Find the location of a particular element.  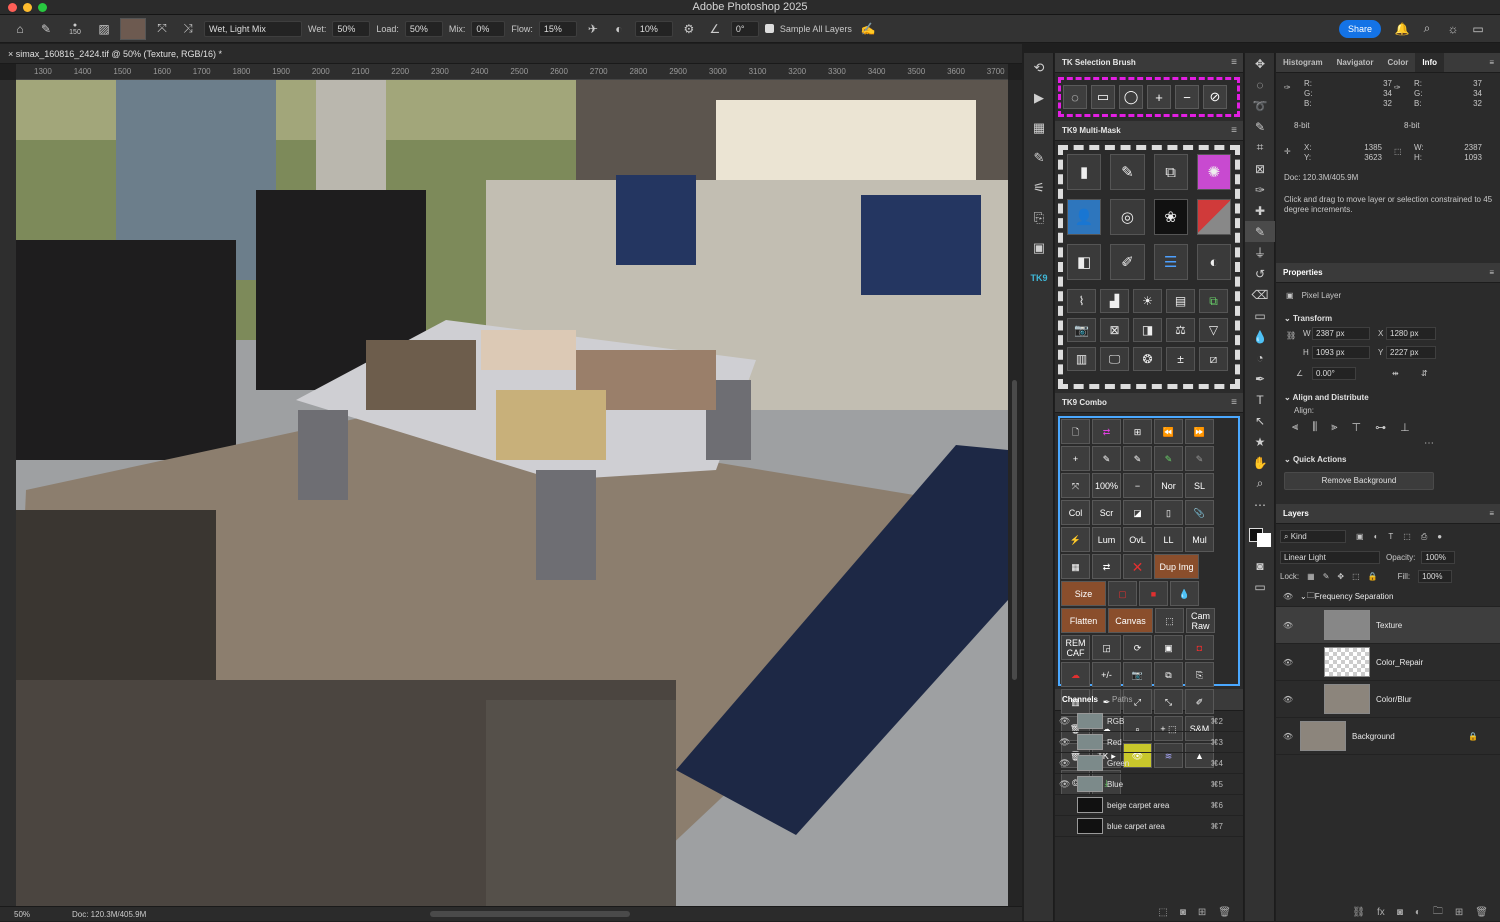

align-bottom-icon: ⊥ is located at coordinates (1405, 427).